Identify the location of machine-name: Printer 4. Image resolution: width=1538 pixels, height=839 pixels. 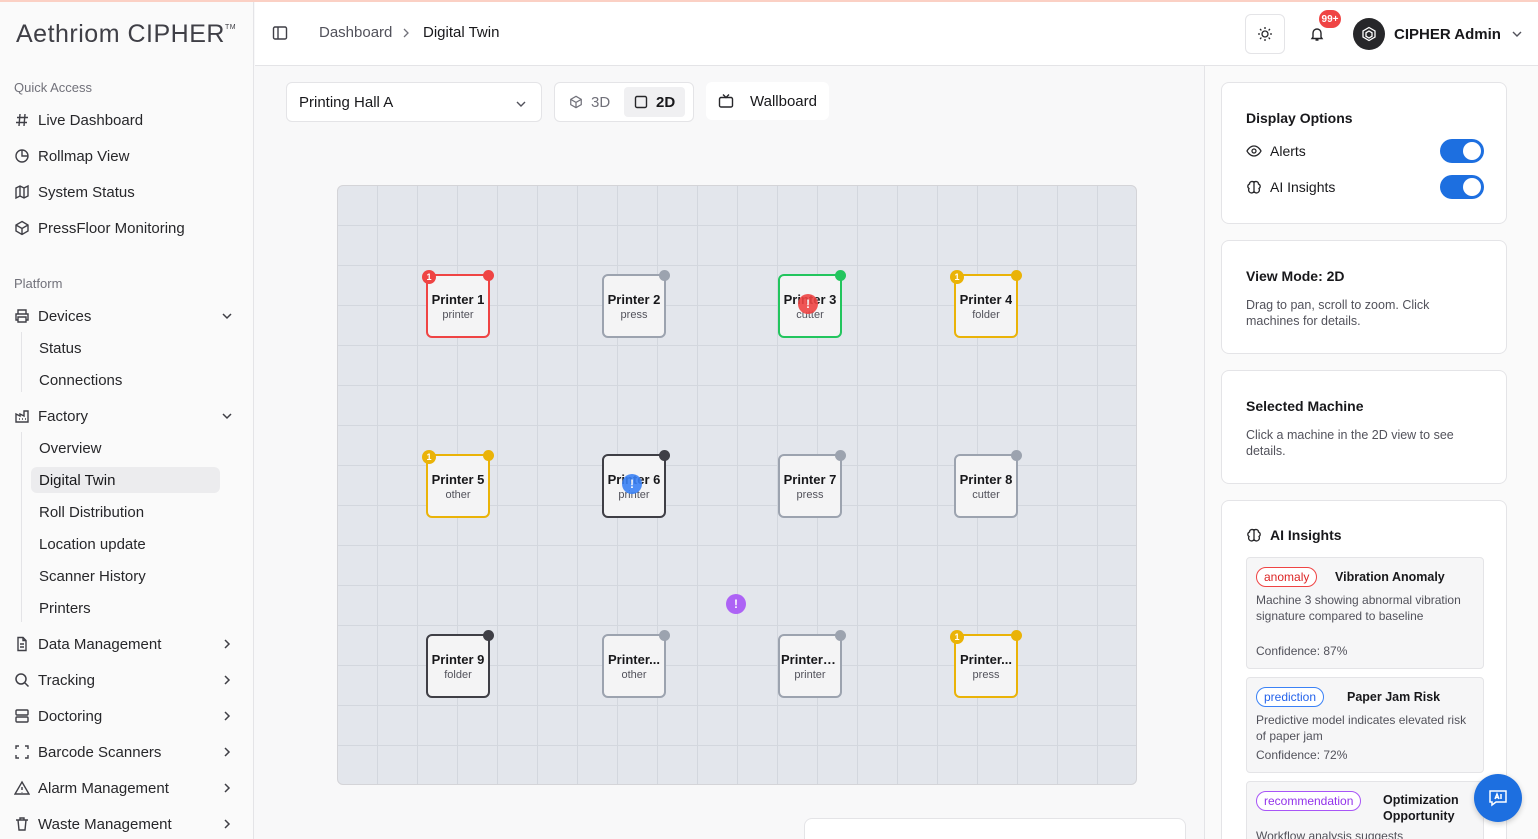
(986, 299).